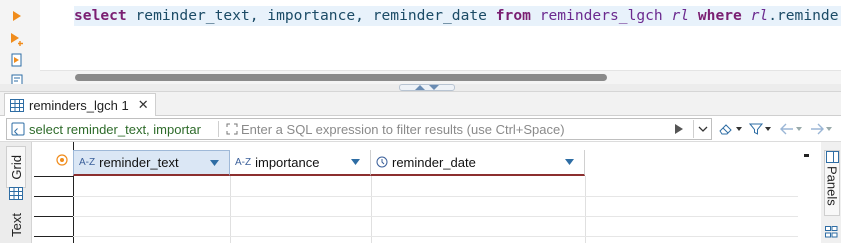 The height and width of the screenshot is (243, 841). I want to click on editor-results-splitter, so click(420, 88).